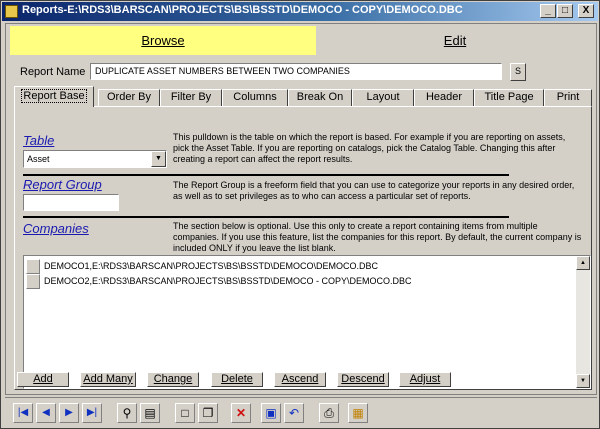 The height and width of the screenshot is (429, 600). Describe the element at coordinates (191, 97) in the screenshot. I see `tab-filter-by: Filter By` at that location.